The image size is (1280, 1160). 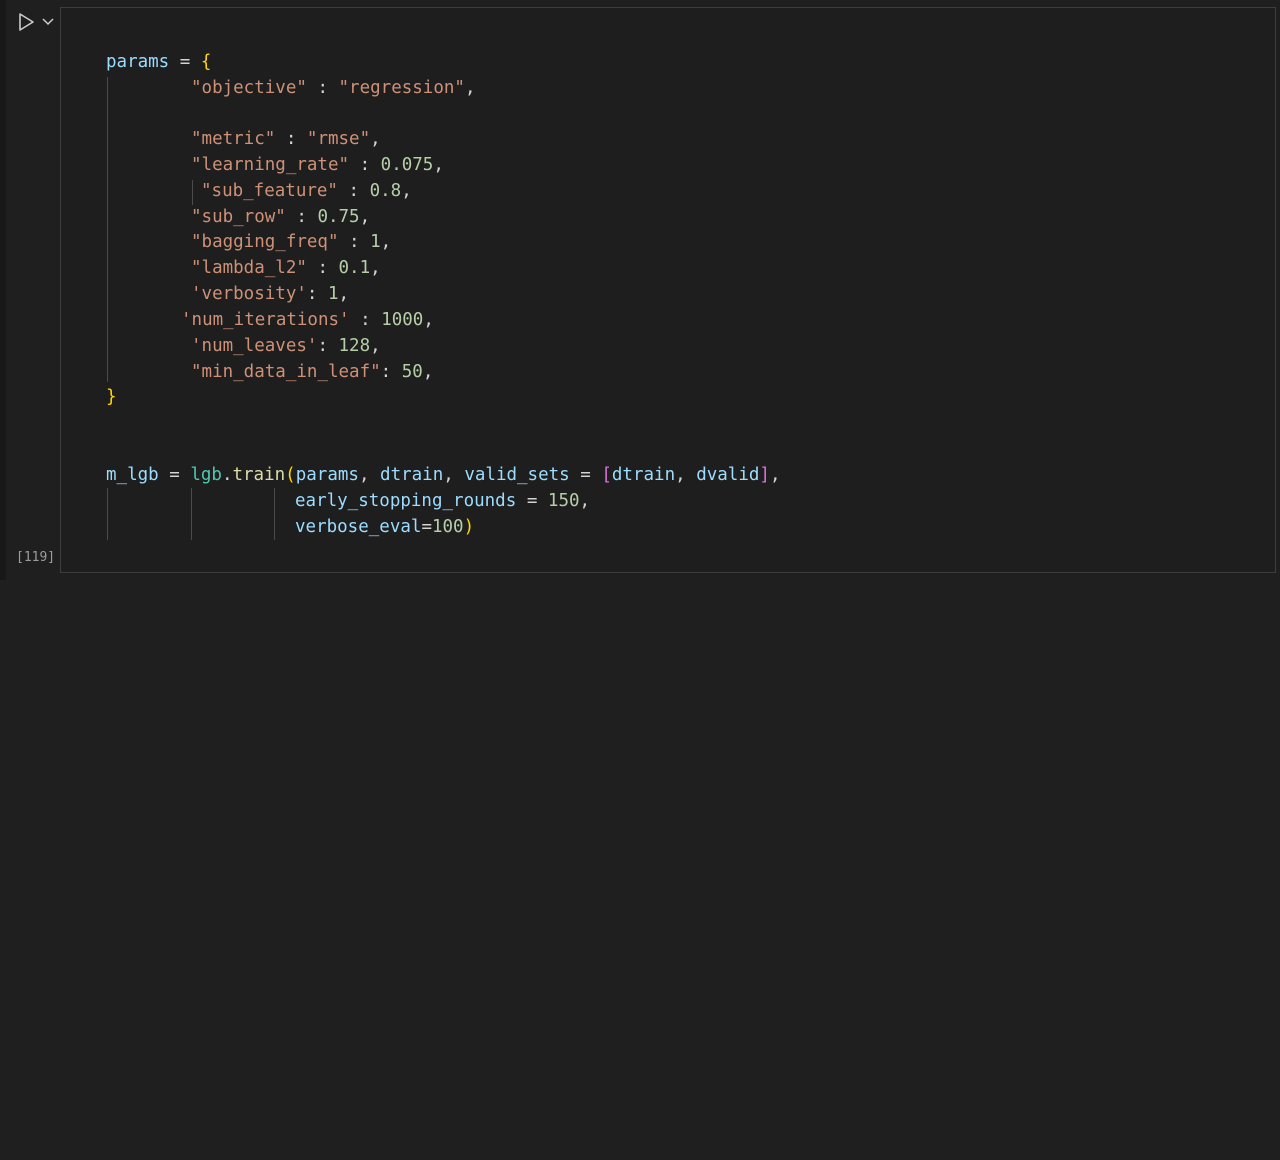 I want to click on code-line: params = {, so click(x=158, y=63).